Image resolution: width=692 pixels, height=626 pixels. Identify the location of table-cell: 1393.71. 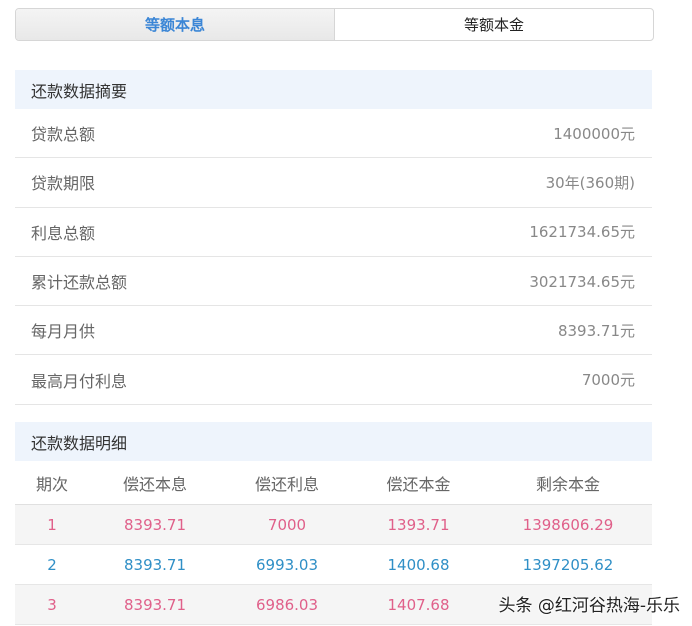
(418, 524).